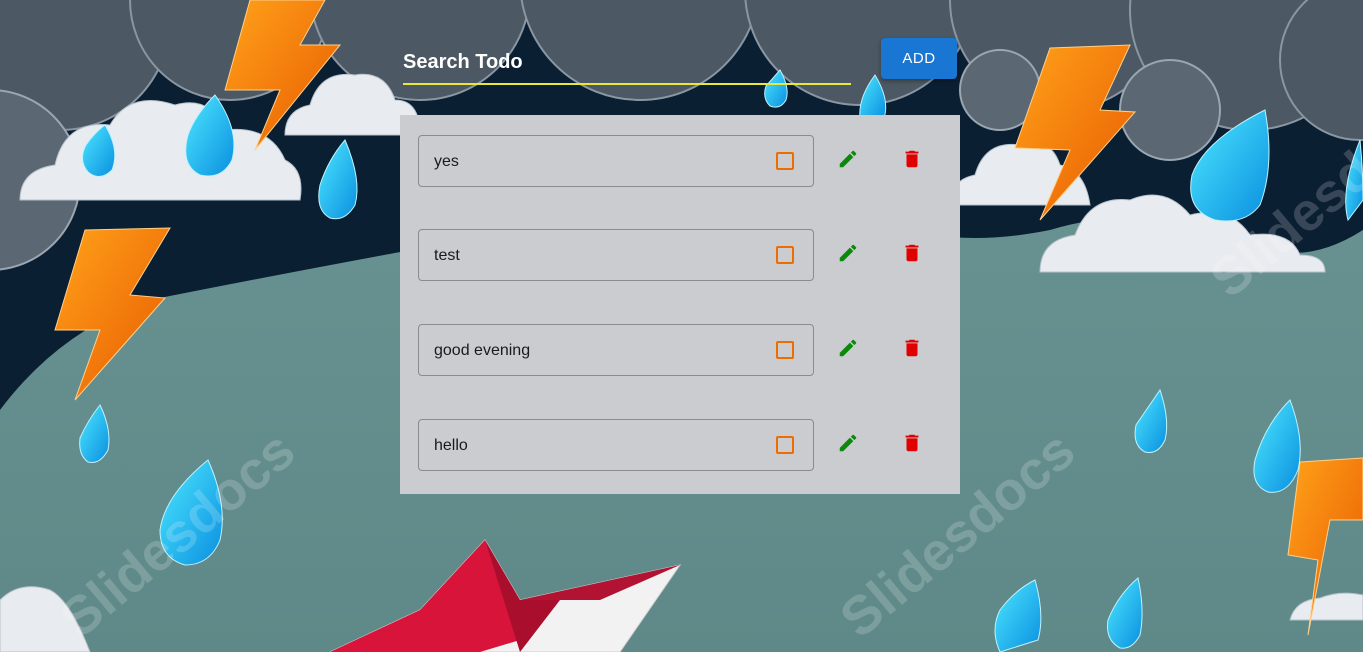 Image resolution: width=1363 pixels, height=652 pixels. I want to click on todo-field: hello, so click(616, 445).